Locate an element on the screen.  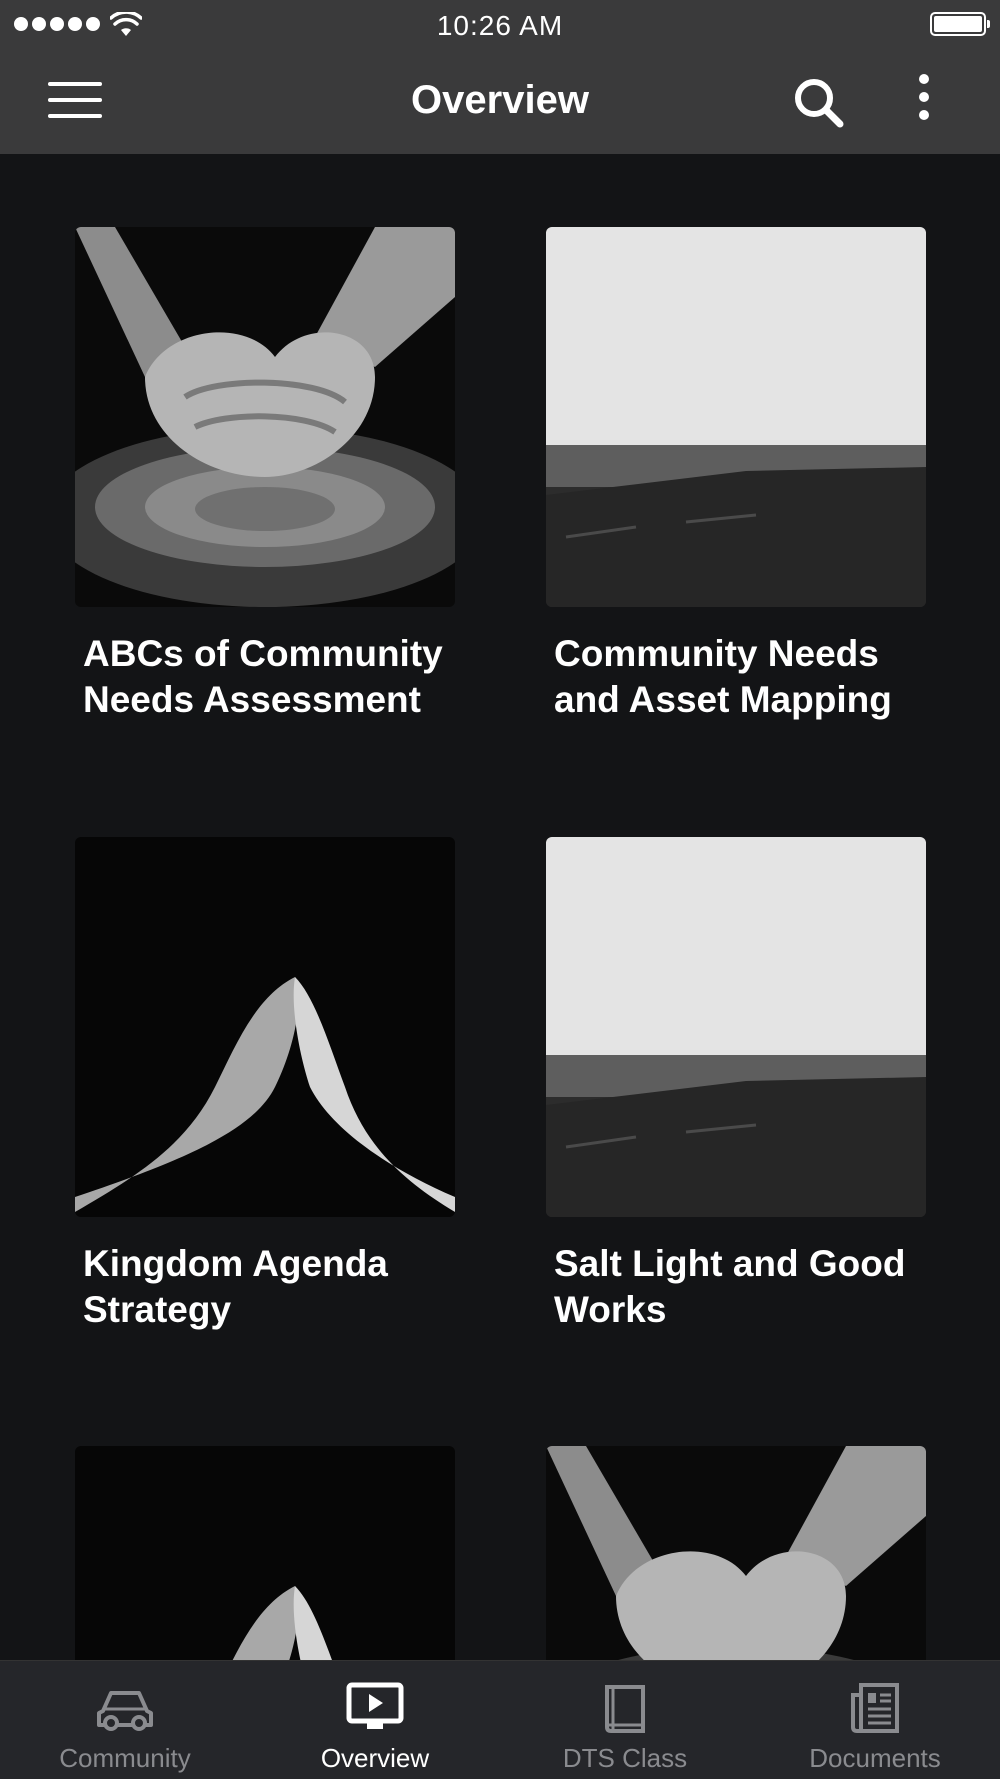
course-card: Kingdom Agenda Strategy is located at coordinates (265, 1085).